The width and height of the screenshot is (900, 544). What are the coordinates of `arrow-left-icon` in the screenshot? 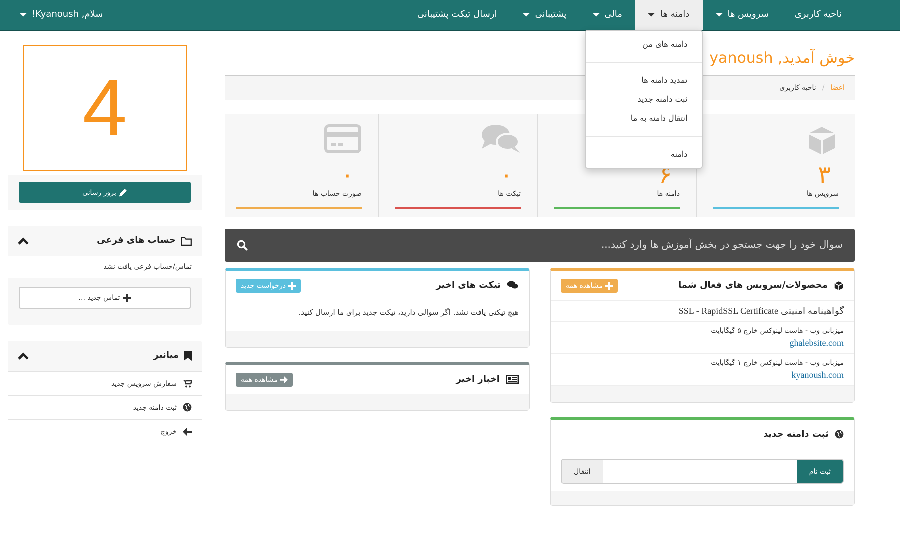 It's located at (187, 432).